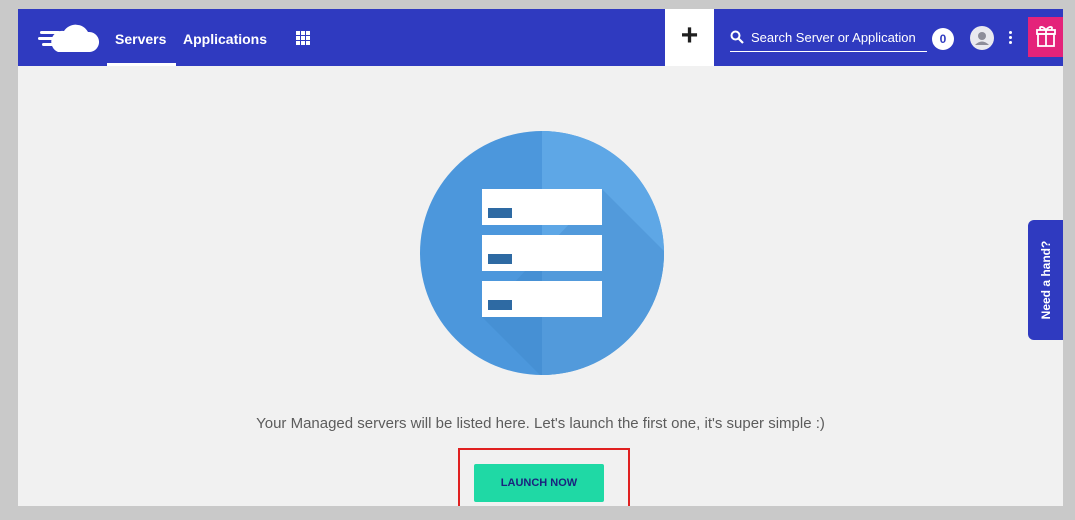 Image resolution: width=1075 pixels, height=520 pixels. I want to click on search-input: Search Server or Application, so click(828, 38).